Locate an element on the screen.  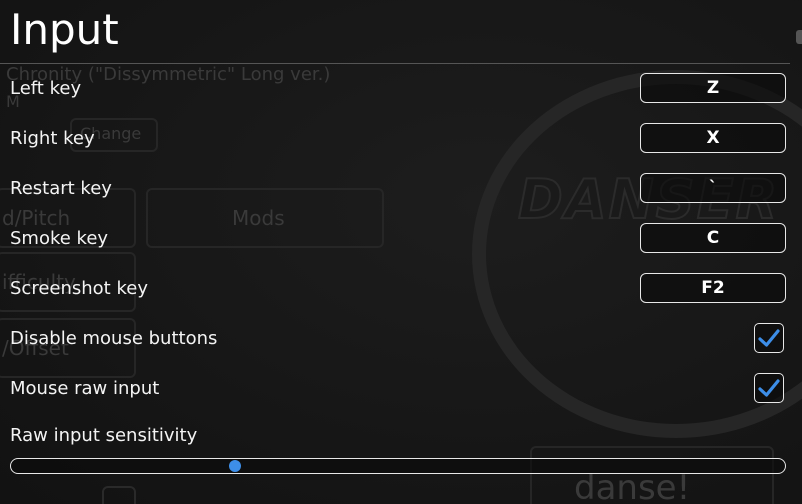
title-divider is located at coordinates (395, 63).